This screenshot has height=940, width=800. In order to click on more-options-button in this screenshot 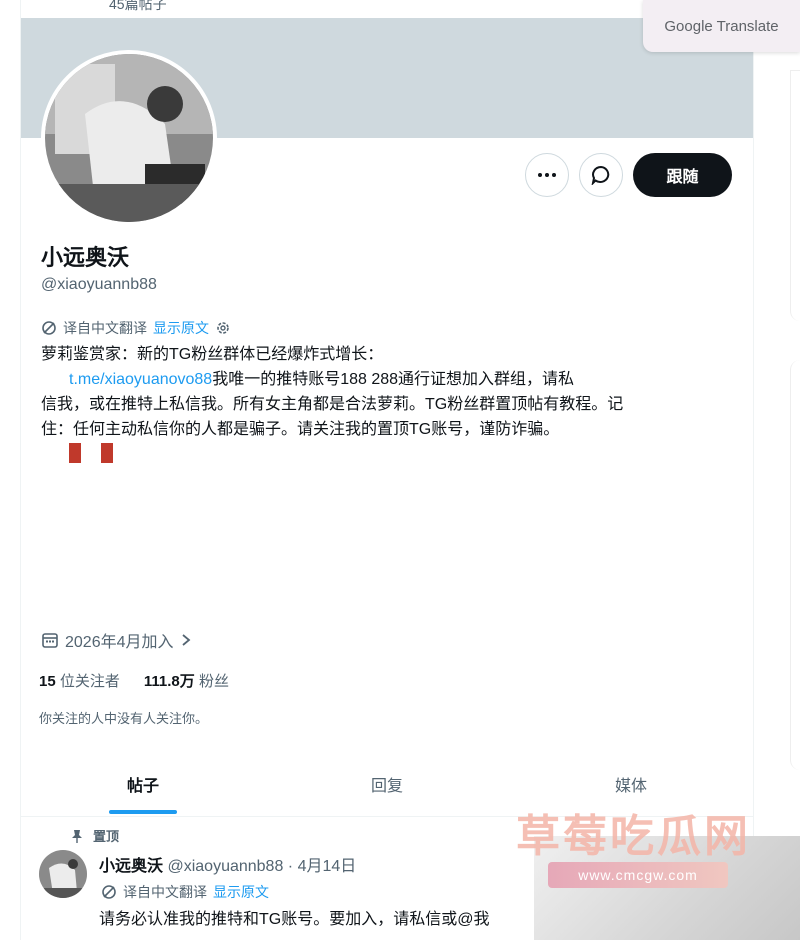, I will do `click(547, 175)`.